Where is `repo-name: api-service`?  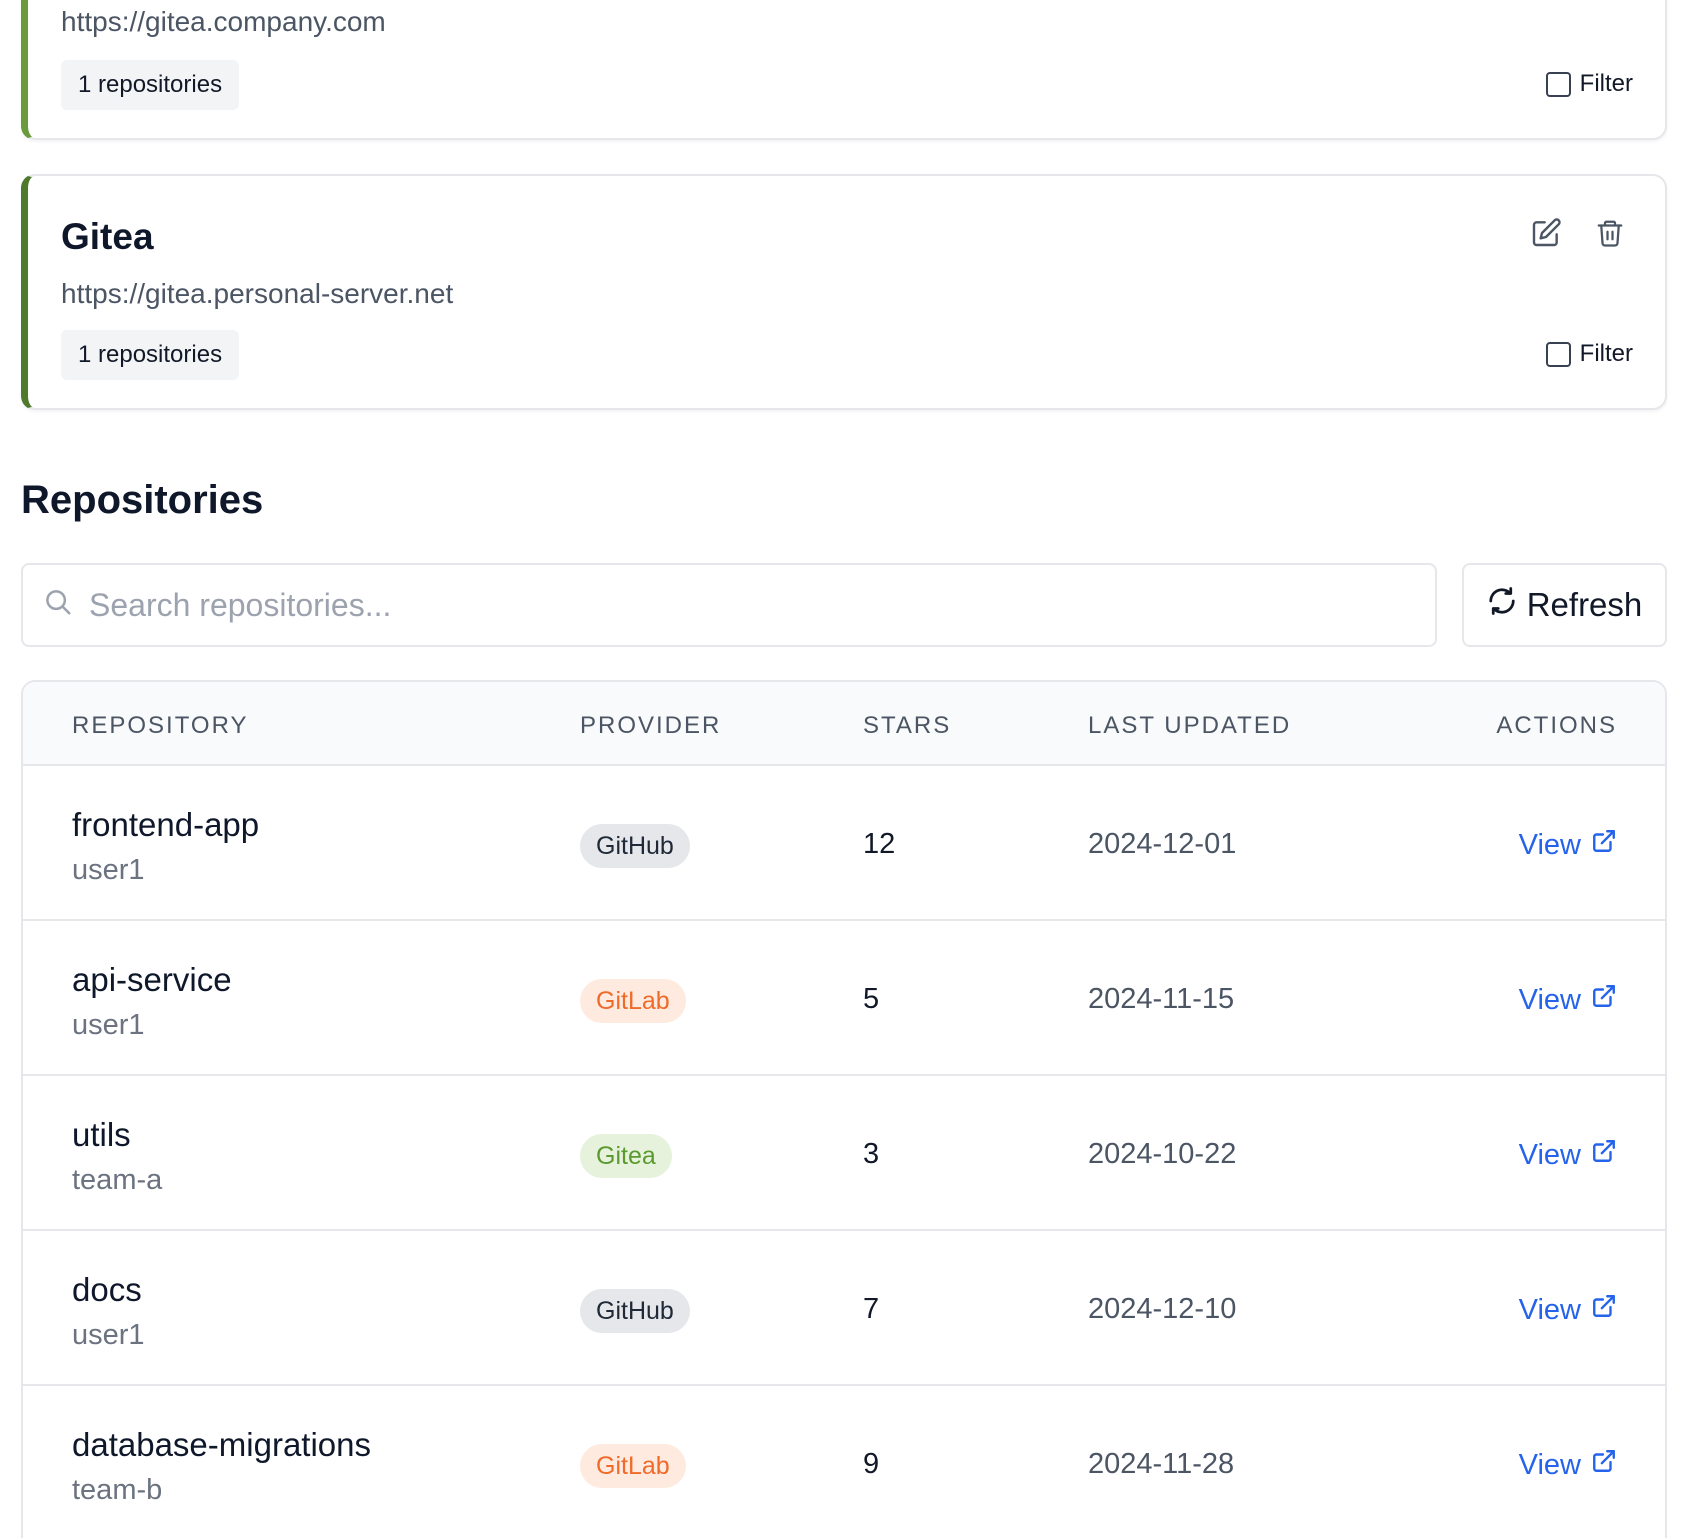 repo-name: api-service is located at coordinates (152, 980).